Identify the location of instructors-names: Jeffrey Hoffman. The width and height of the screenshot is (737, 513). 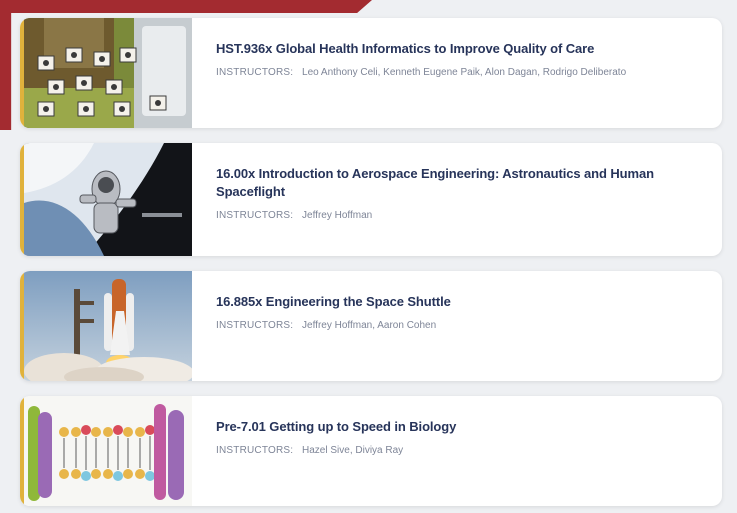
(337, 215).